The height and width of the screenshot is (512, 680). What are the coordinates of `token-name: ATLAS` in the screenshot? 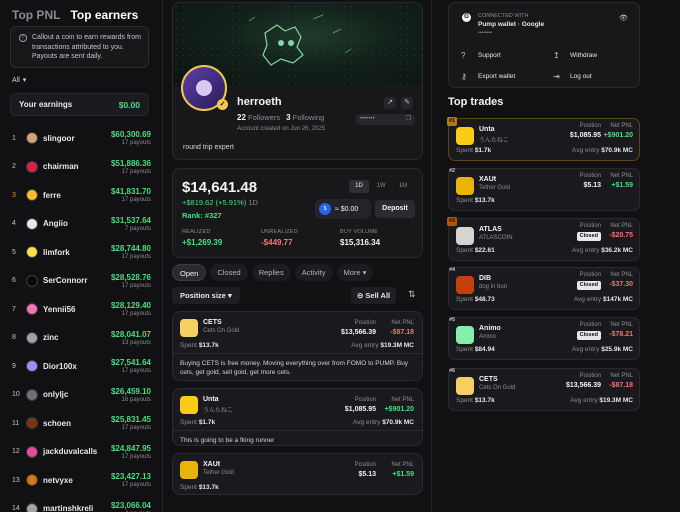 It's located at (490, 229).